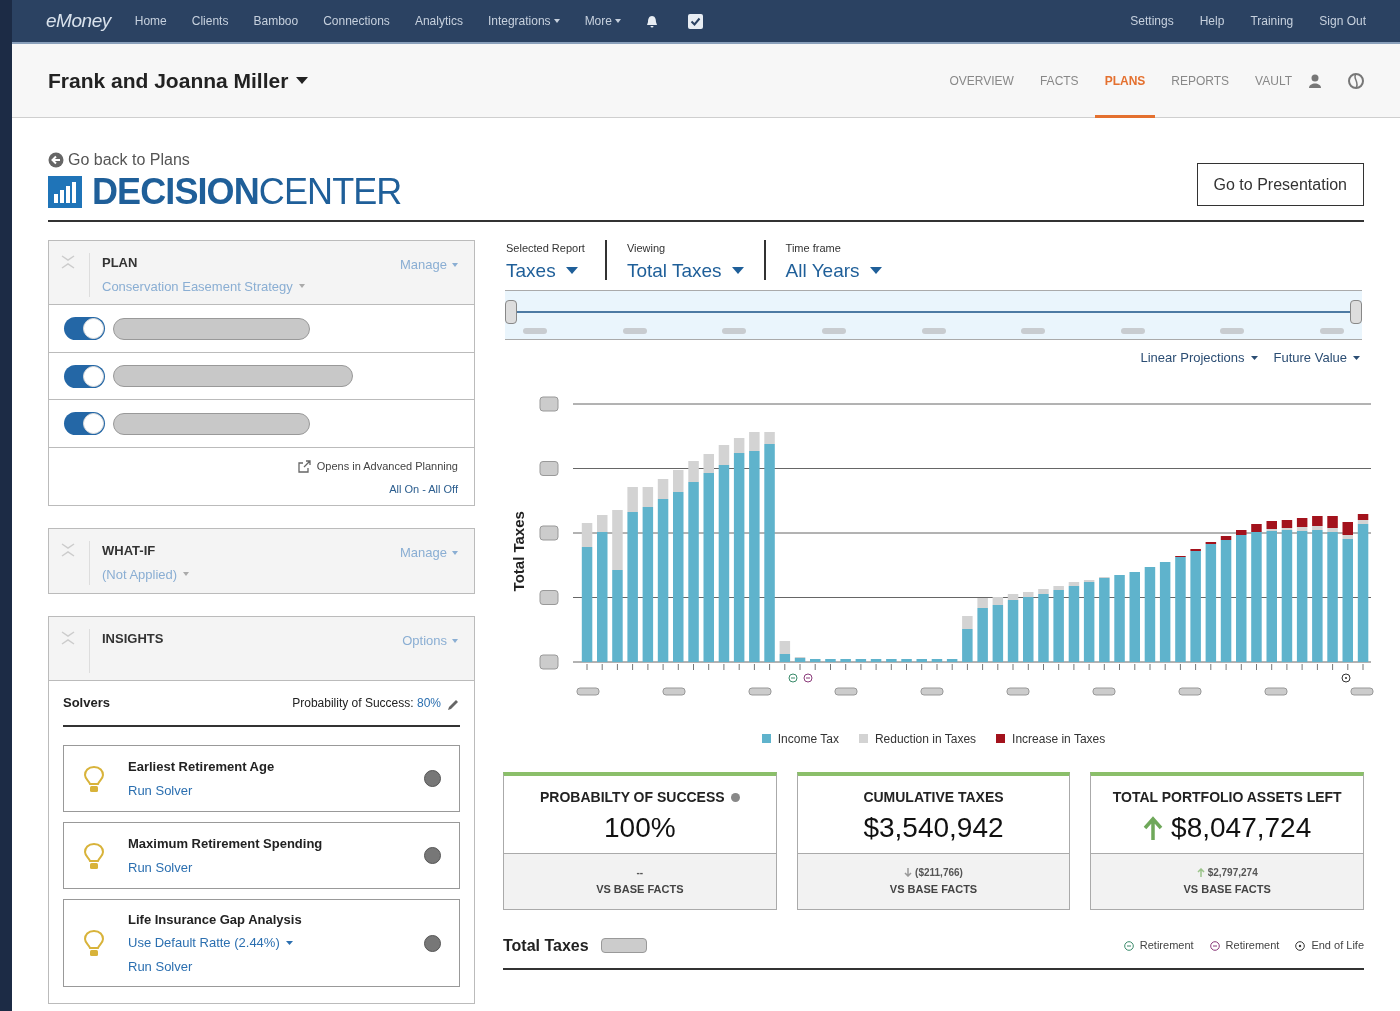  What do you see at coordinates (651, 21) in the screenshot?
I see `bell-icon` at bounding box center [651, 21].